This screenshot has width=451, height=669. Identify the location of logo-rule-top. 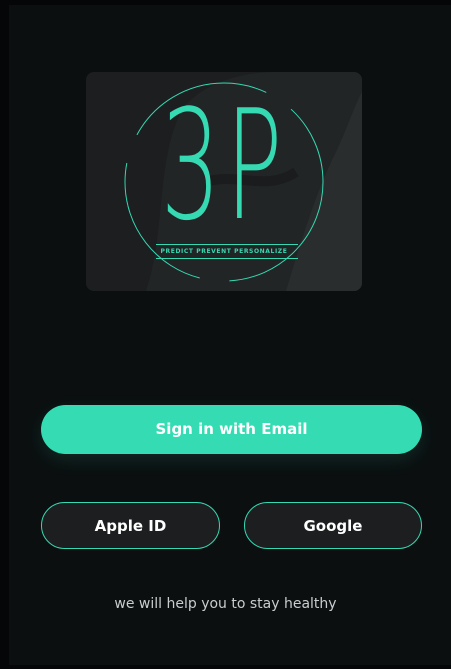
(227, 244).